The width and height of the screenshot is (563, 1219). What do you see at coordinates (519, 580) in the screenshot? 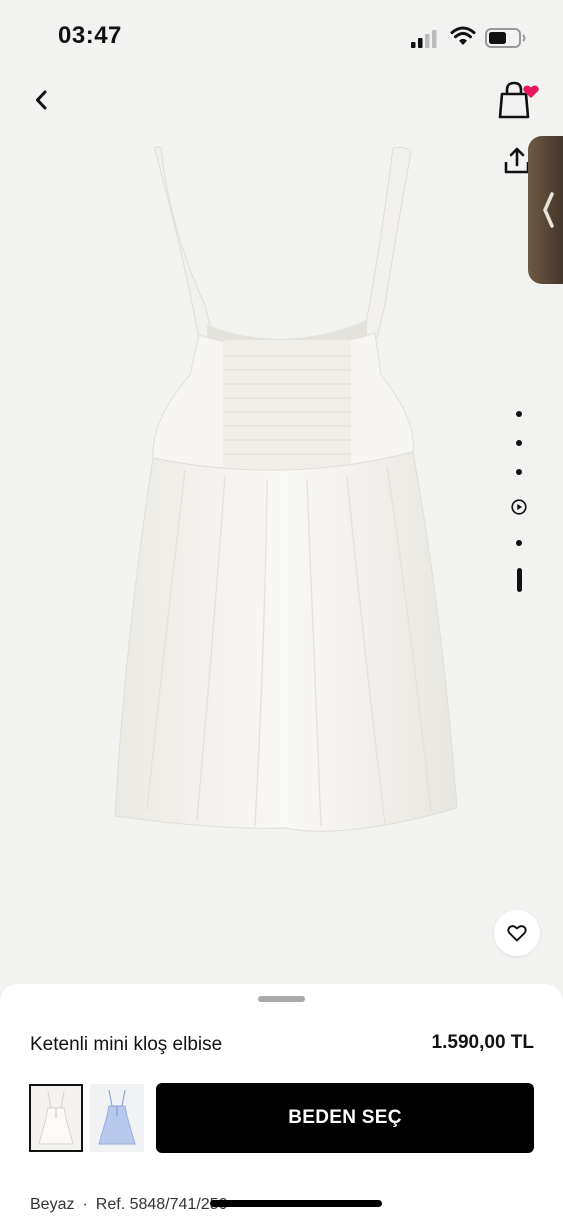
I see `gallery-active-indicator` at bounding box center [519, 580].